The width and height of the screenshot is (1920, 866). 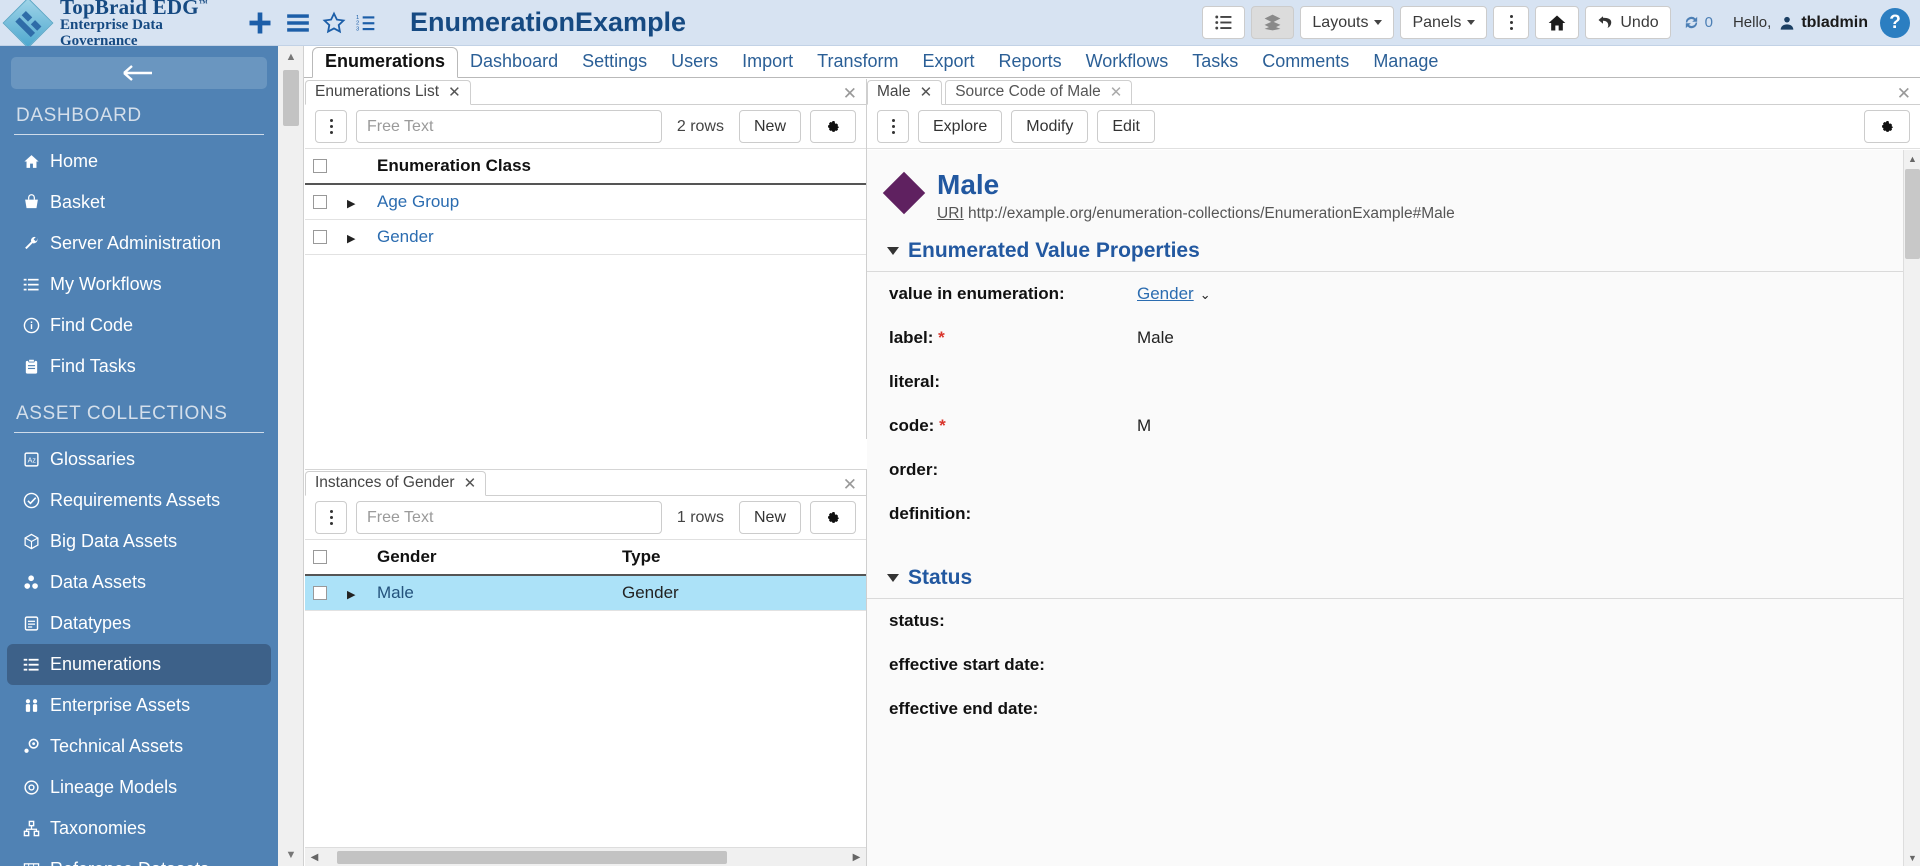 I want to click on value-link: Gender, so click(x=1165, y=293).